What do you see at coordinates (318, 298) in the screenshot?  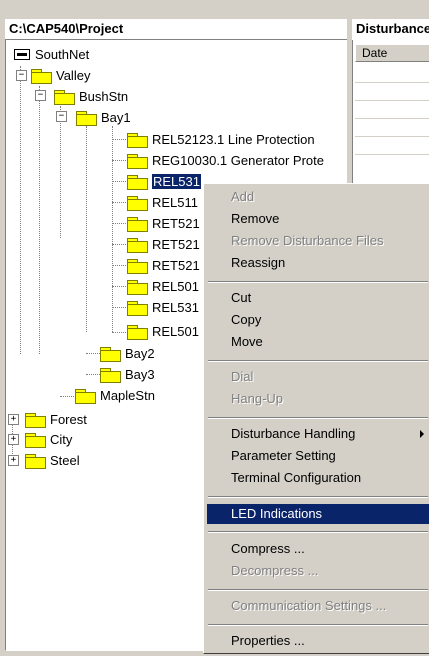 I see `menu-item-cut: Cut` at bounding box center [318, 298].